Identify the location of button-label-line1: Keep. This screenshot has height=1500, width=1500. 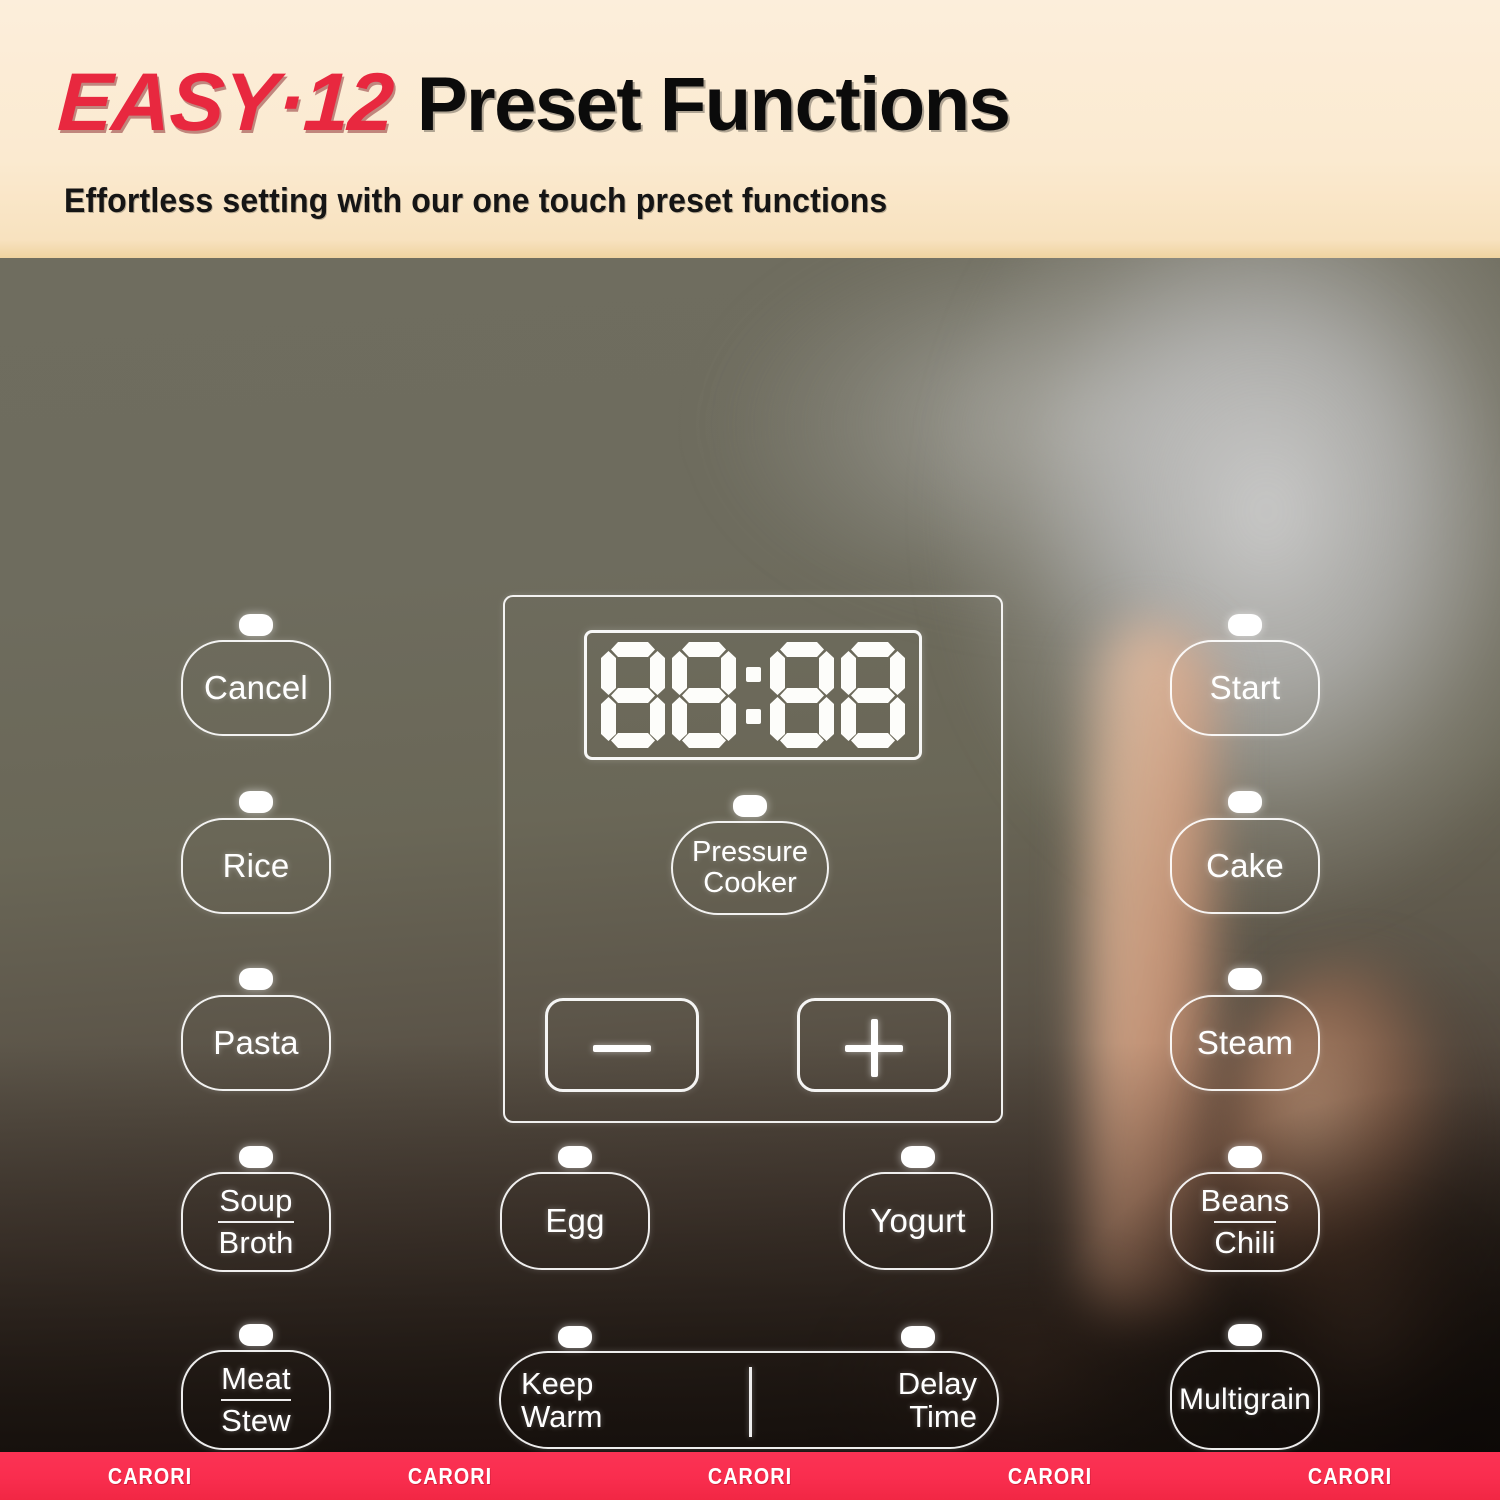
(557, 1383).